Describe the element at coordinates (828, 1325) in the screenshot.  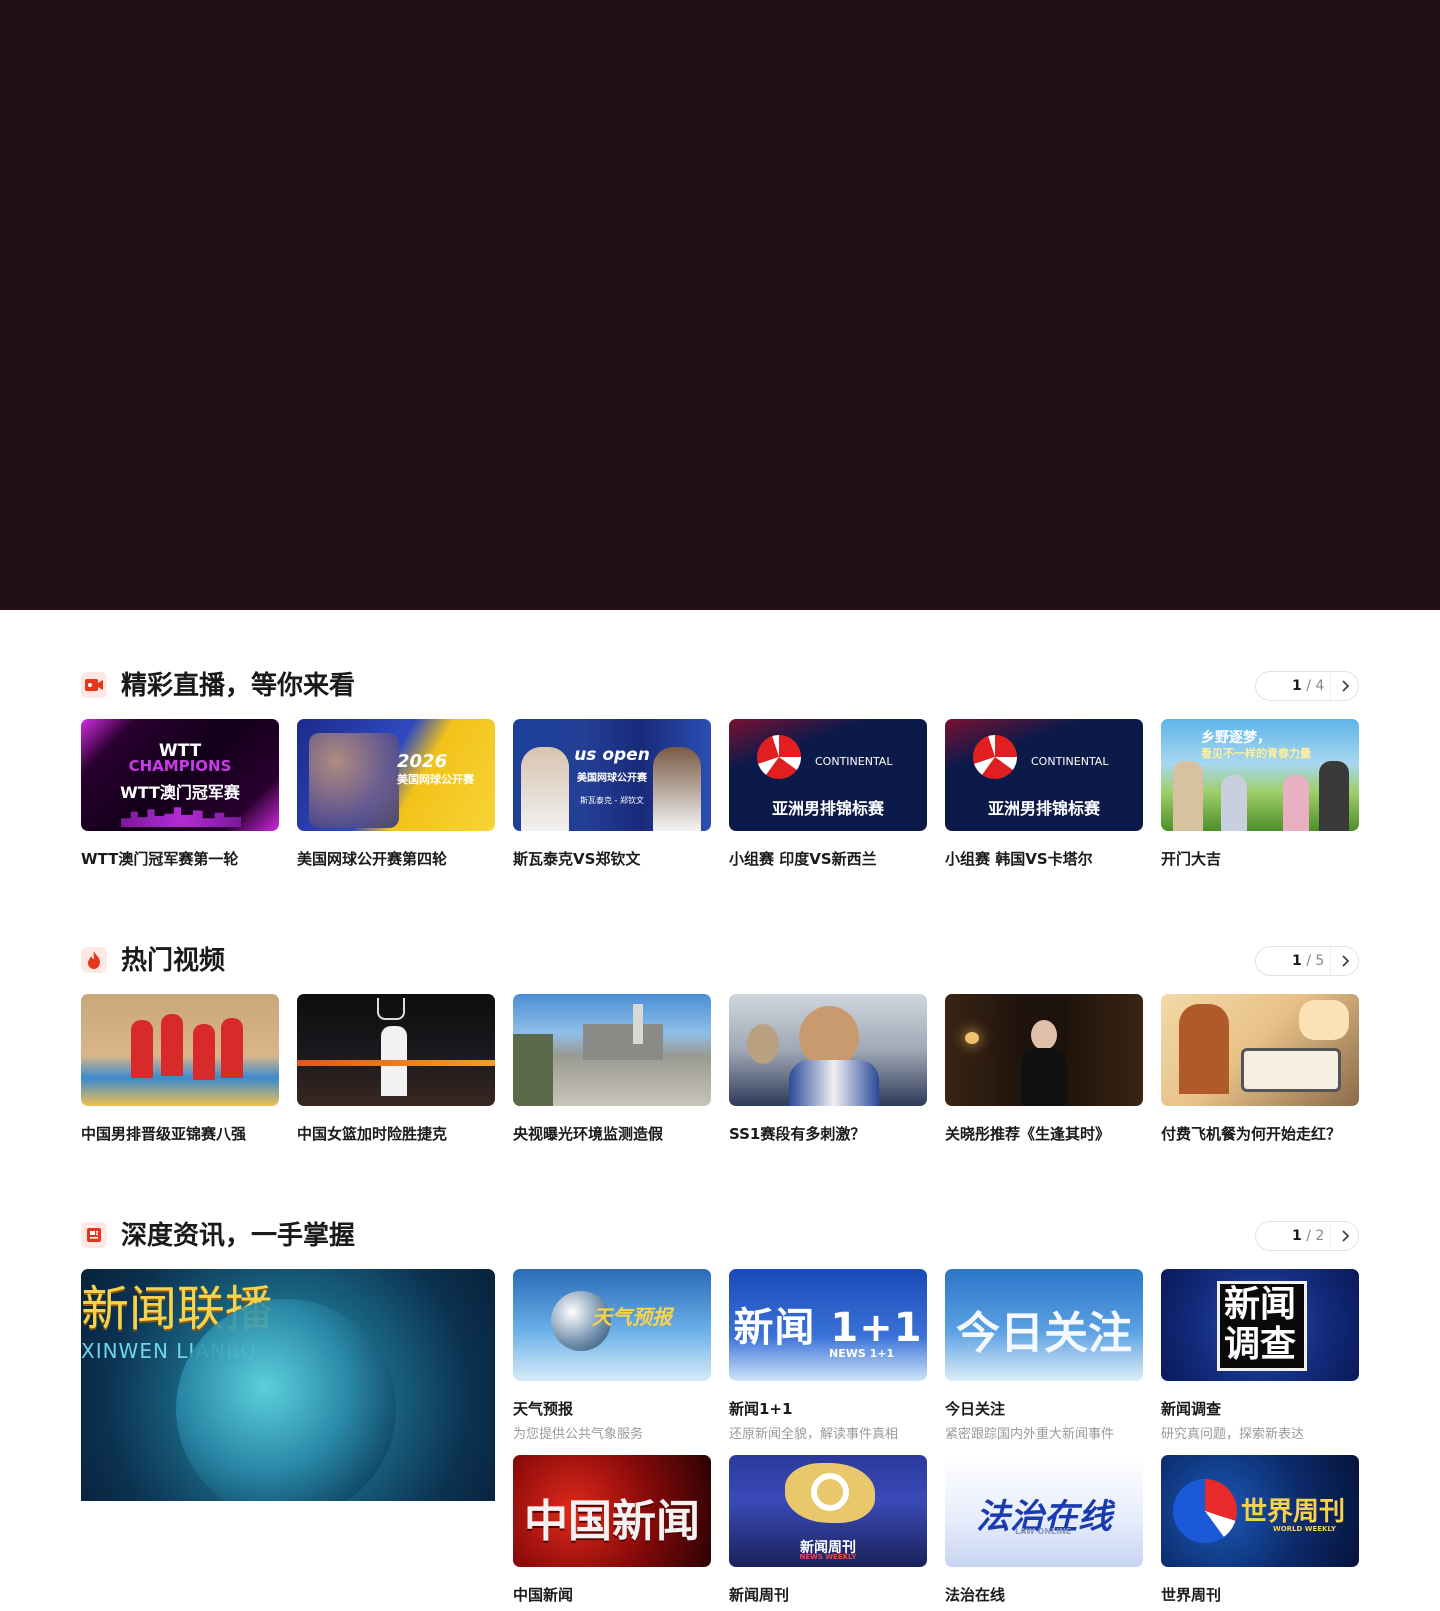
I see `program-thumbnail: 新闻 1+1 NEWS 1+1` at that location.